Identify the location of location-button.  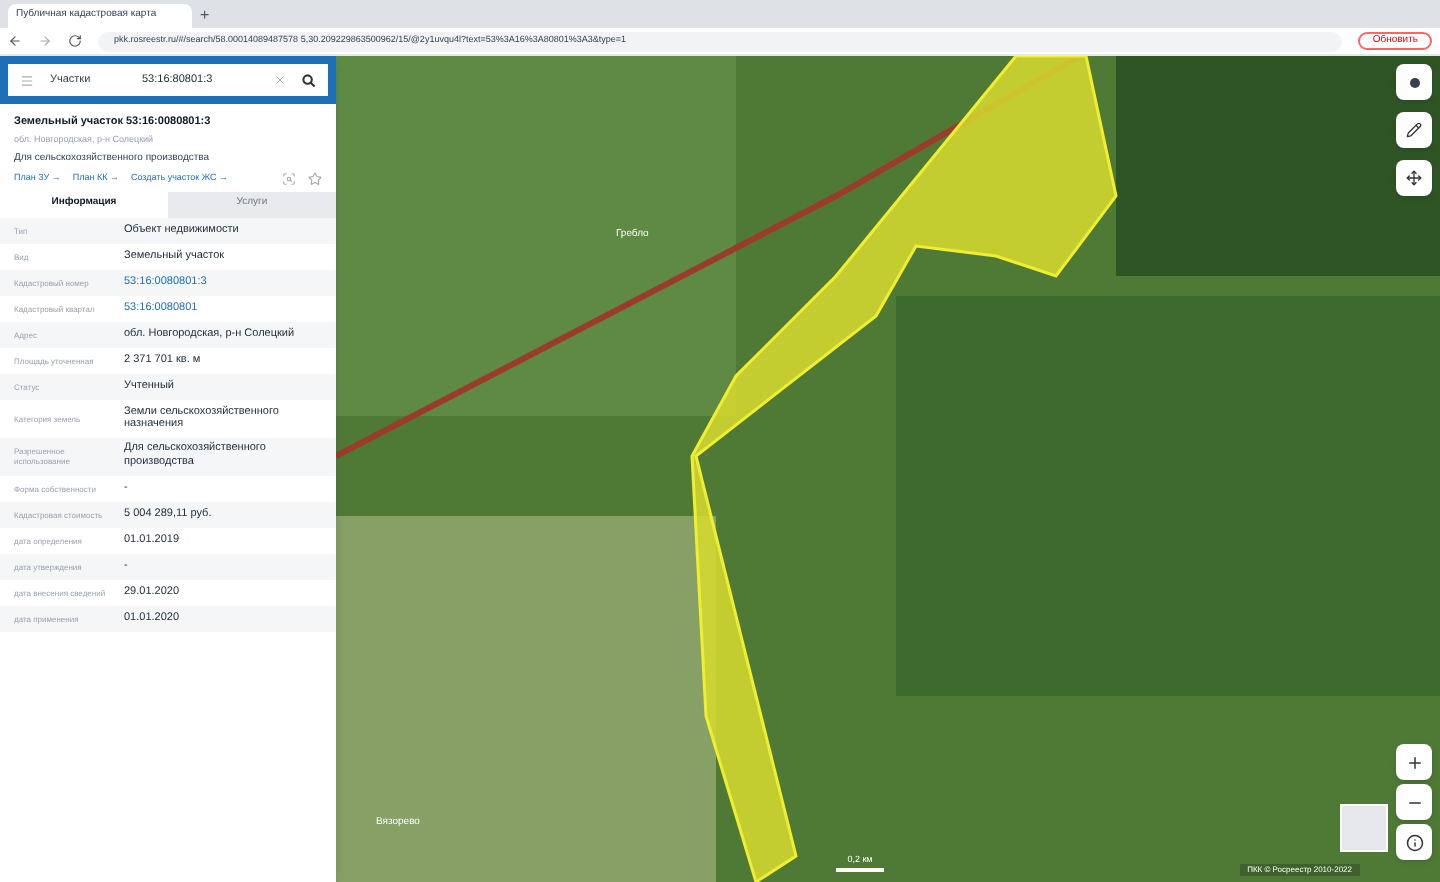
(1414, 82).